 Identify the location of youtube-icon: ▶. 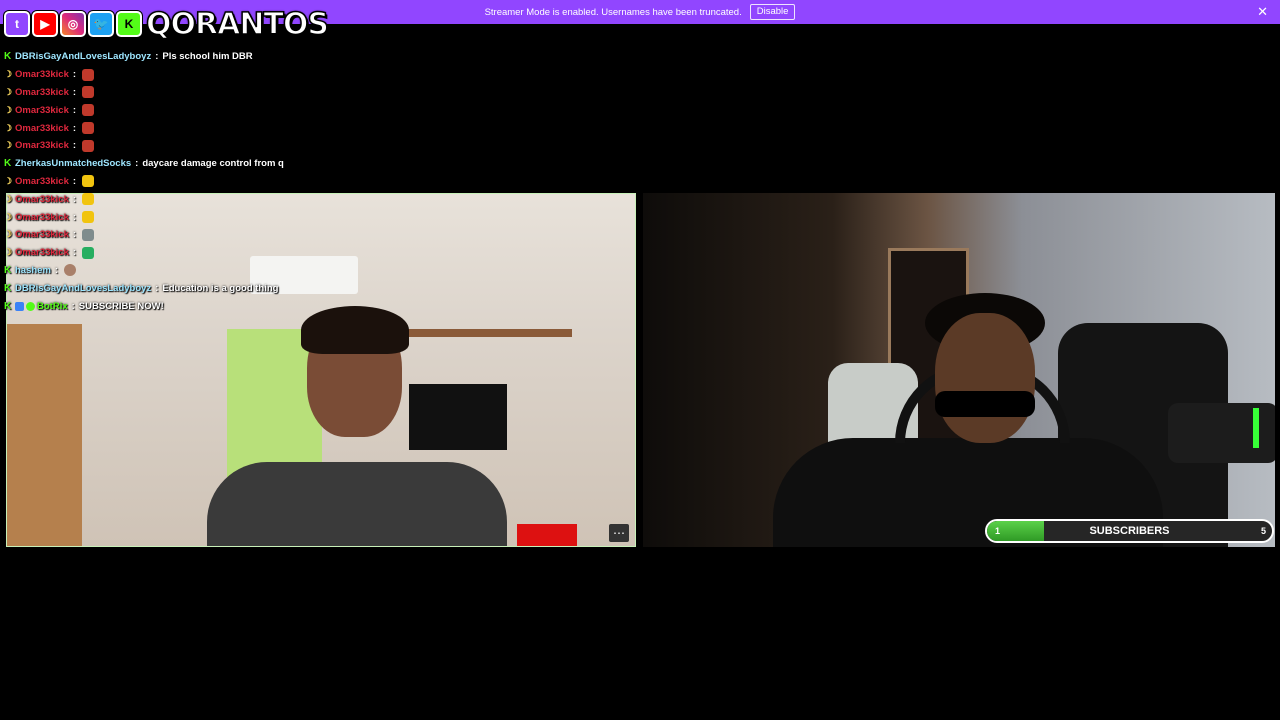
(45, 24).